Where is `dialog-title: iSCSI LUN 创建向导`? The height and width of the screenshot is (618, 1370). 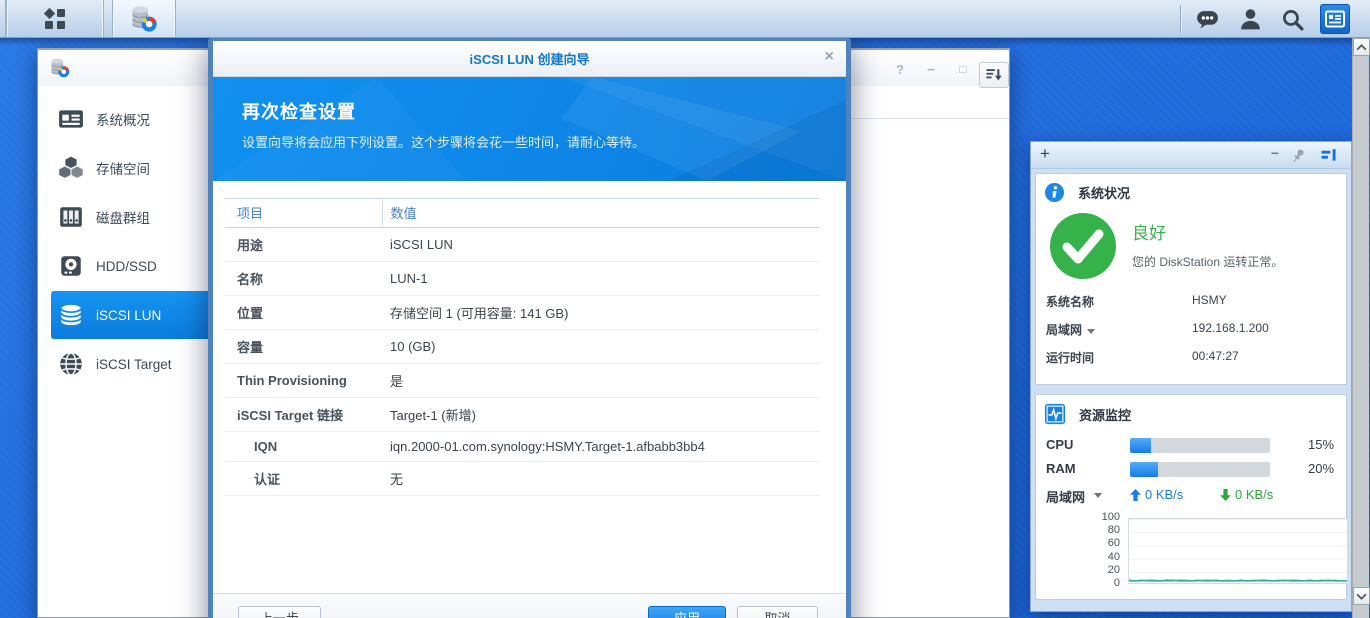
dialog-title: iSCSI LUN 创建向导 is located at coordinates (529, 59).